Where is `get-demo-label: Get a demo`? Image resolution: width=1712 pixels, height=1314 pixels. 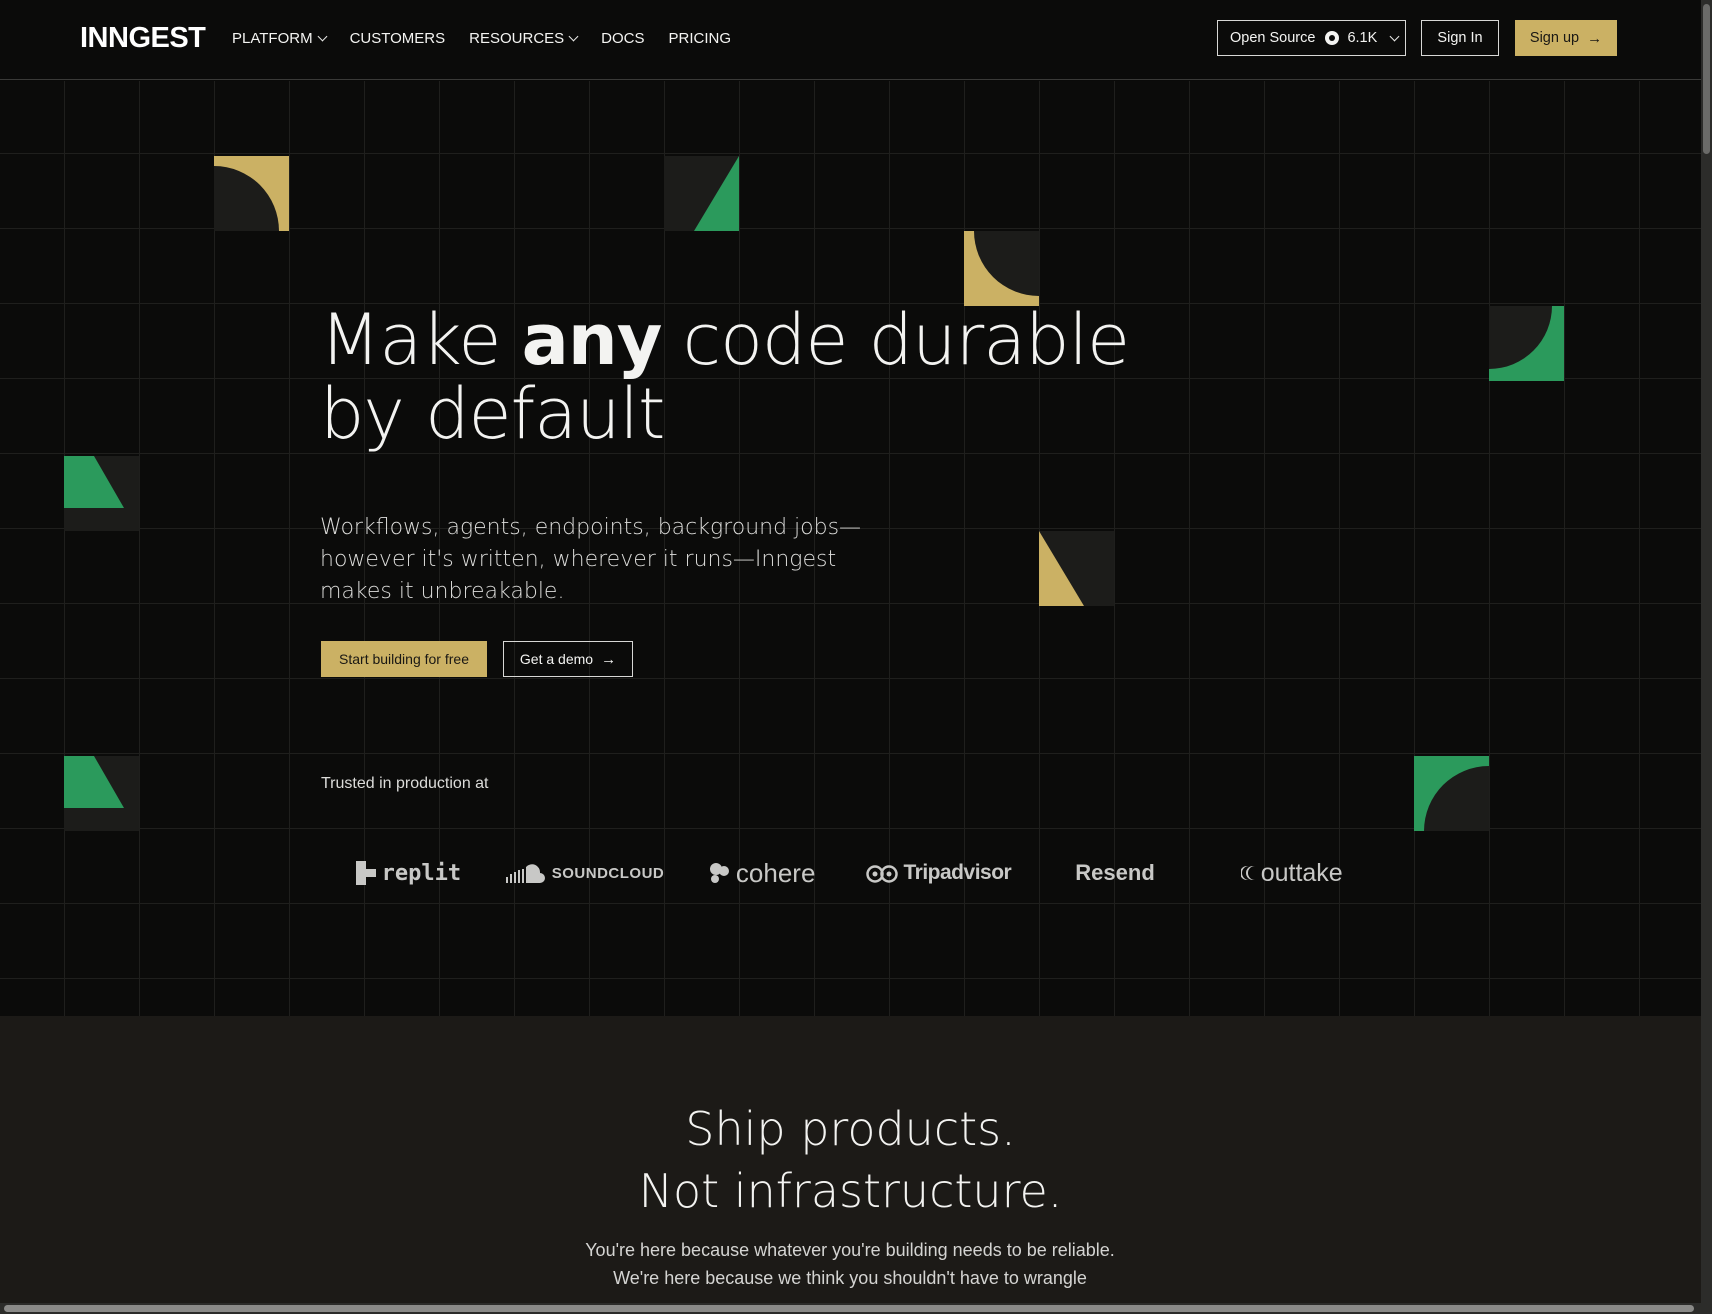
get-demo-label: Get a demo is located at coordinates (556, 659).